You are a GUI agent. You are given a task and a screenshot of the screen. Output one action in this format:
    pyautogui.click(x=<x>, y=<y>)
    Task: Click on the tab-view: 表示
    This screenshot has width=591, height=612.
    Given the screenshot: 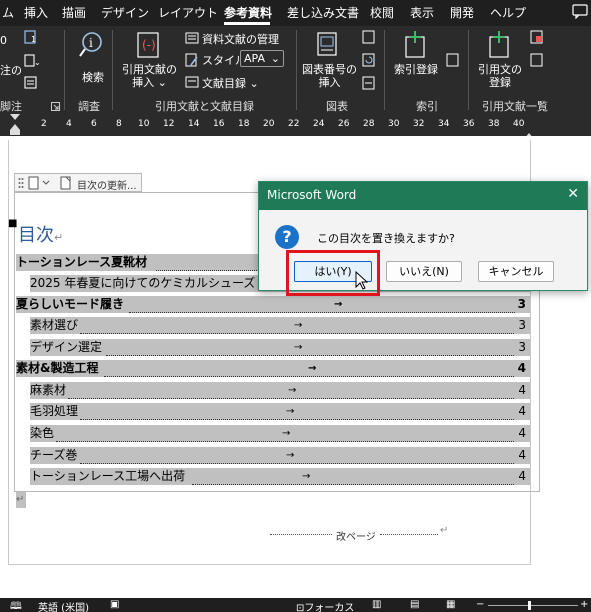 What is the action you would take?
    pyautogui.click(x=422, y=12)
    